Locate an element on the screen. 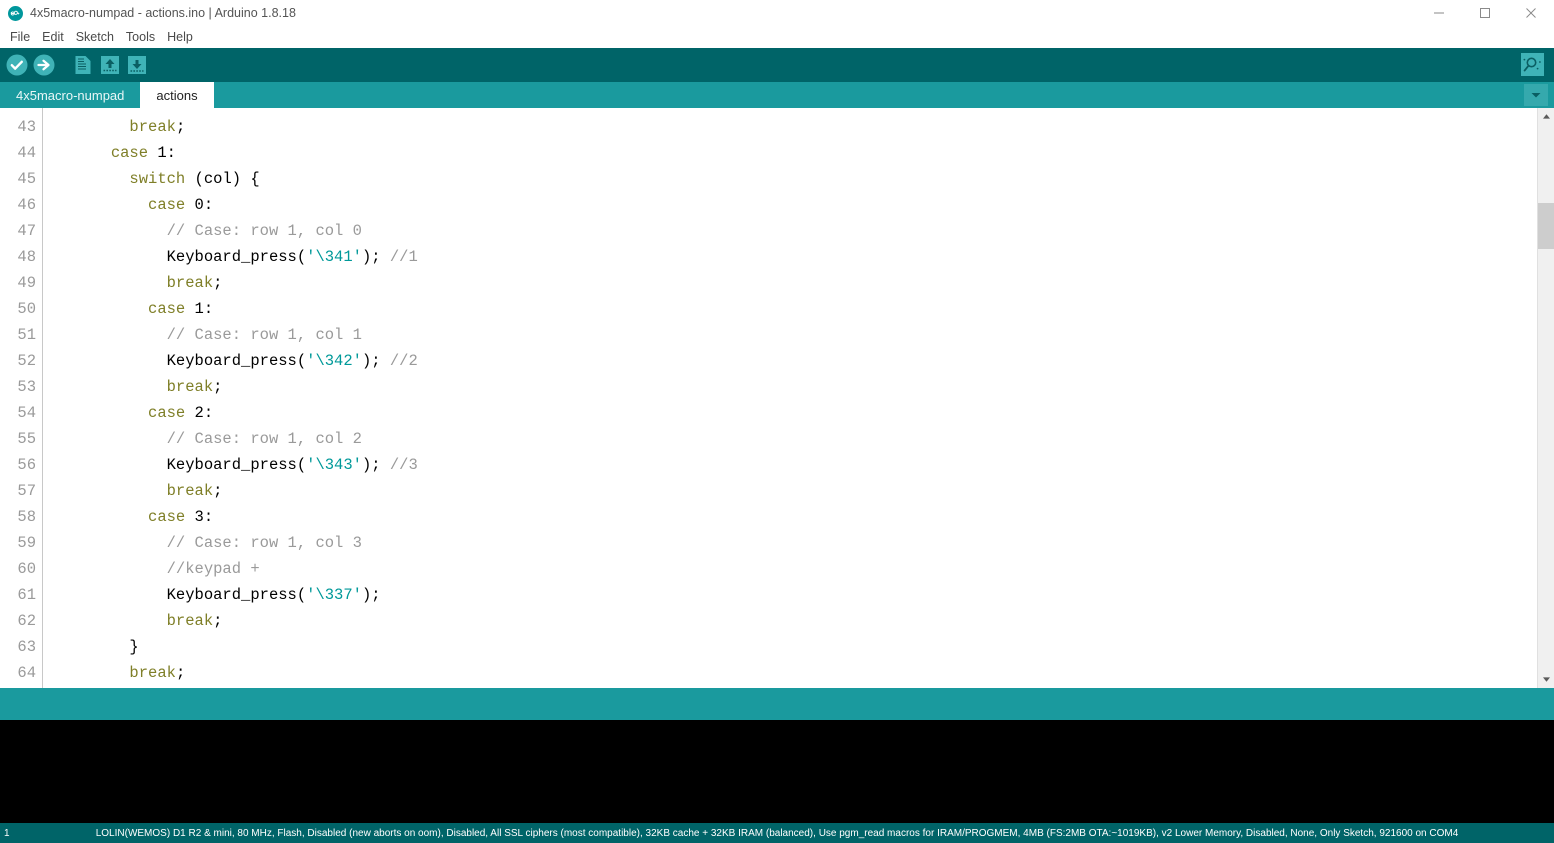 The height and width of the screenshot is (843, 1554). open-sketch-button is located at coordinates (109, 65).